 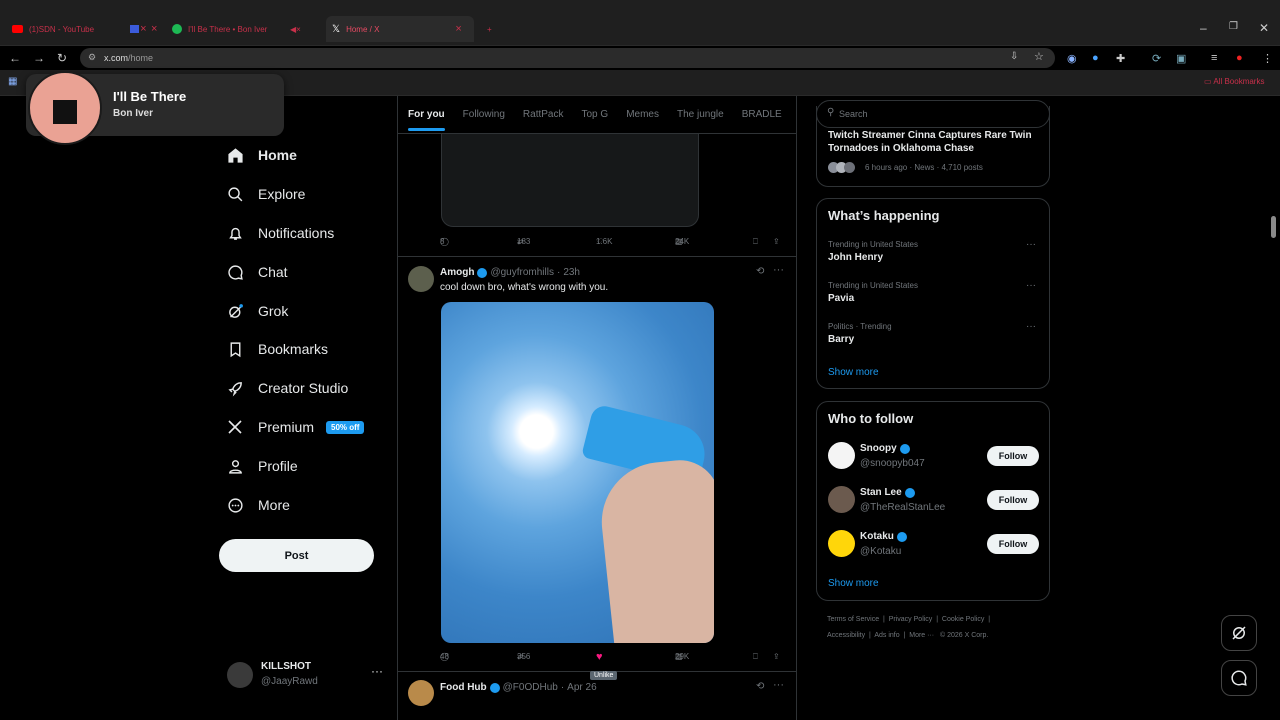 I want to click on trend-context: Trending in United States, so click(x=873, y=244).